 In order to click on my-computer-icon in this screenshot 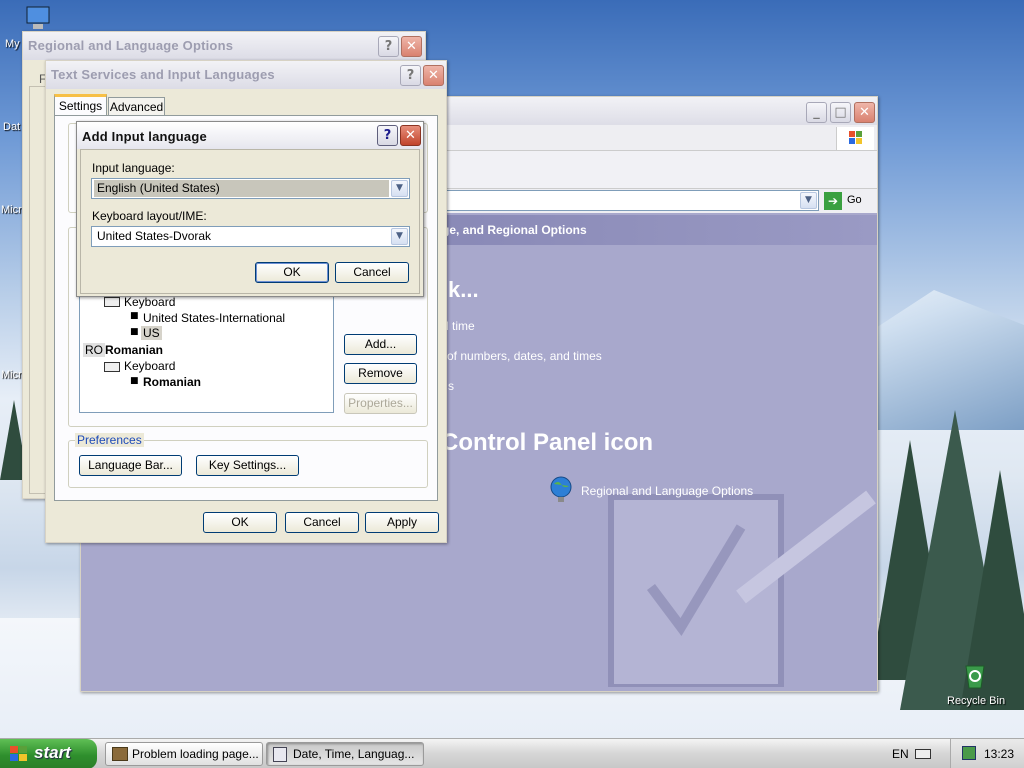, I will do `click(39, 19)`.